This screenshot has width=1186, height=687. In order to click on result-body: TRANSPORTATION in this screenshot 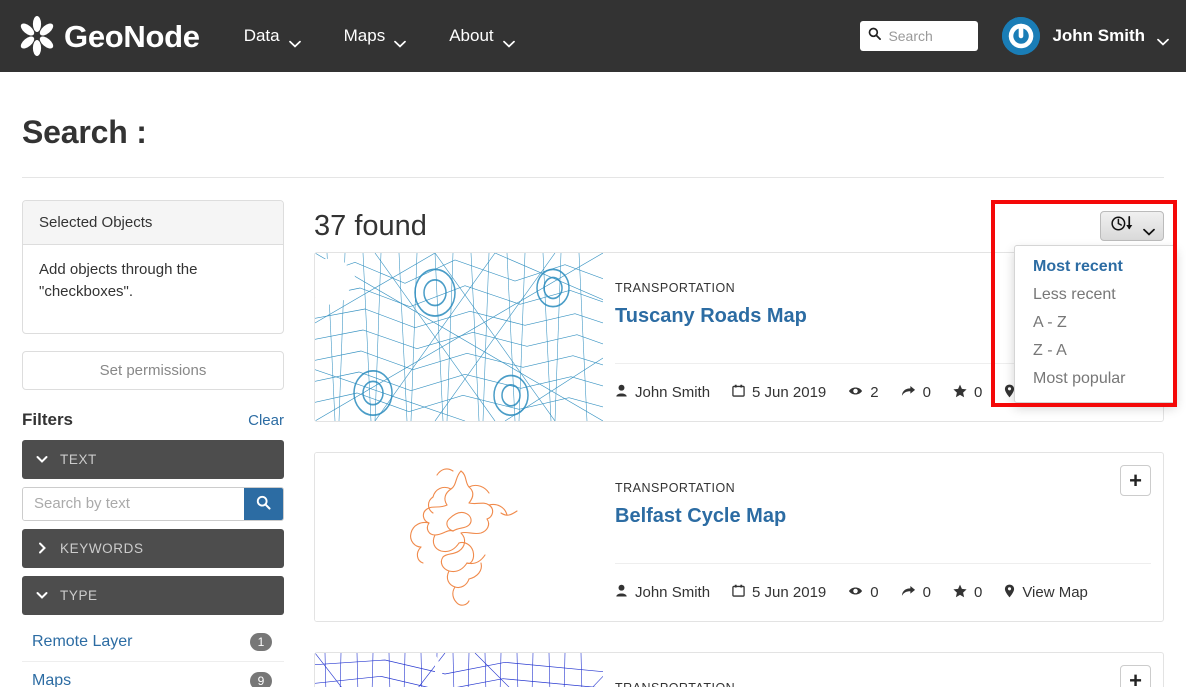, I will do `click(883, 670)`.